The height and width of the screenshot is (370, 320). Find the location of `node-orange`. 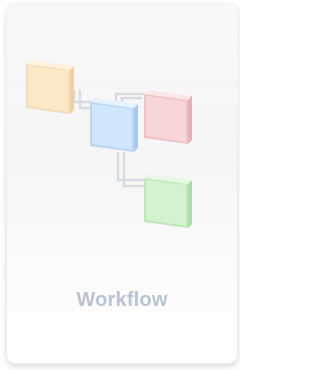

node-orange is located at coordinates (50, 87).